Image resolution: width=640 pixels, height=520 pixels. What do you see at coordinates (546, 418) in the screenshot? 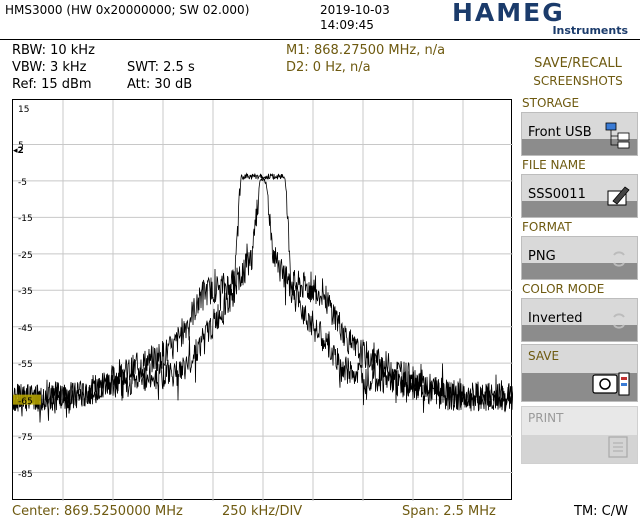
I see `print-label: PRINT` at bounding box center [546, 418].